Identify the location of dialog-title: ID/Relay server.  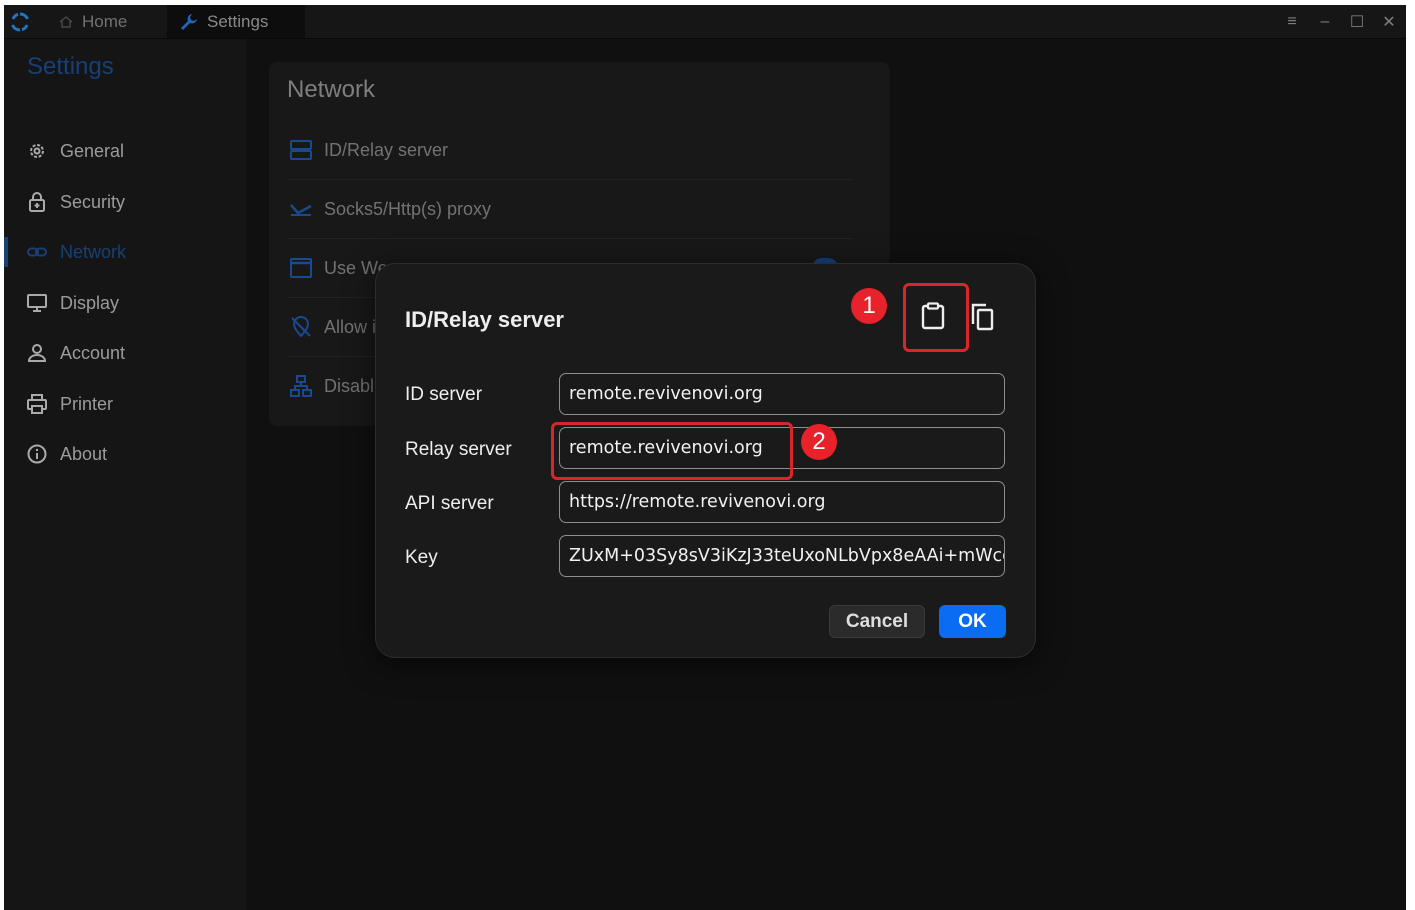
(484, 319).